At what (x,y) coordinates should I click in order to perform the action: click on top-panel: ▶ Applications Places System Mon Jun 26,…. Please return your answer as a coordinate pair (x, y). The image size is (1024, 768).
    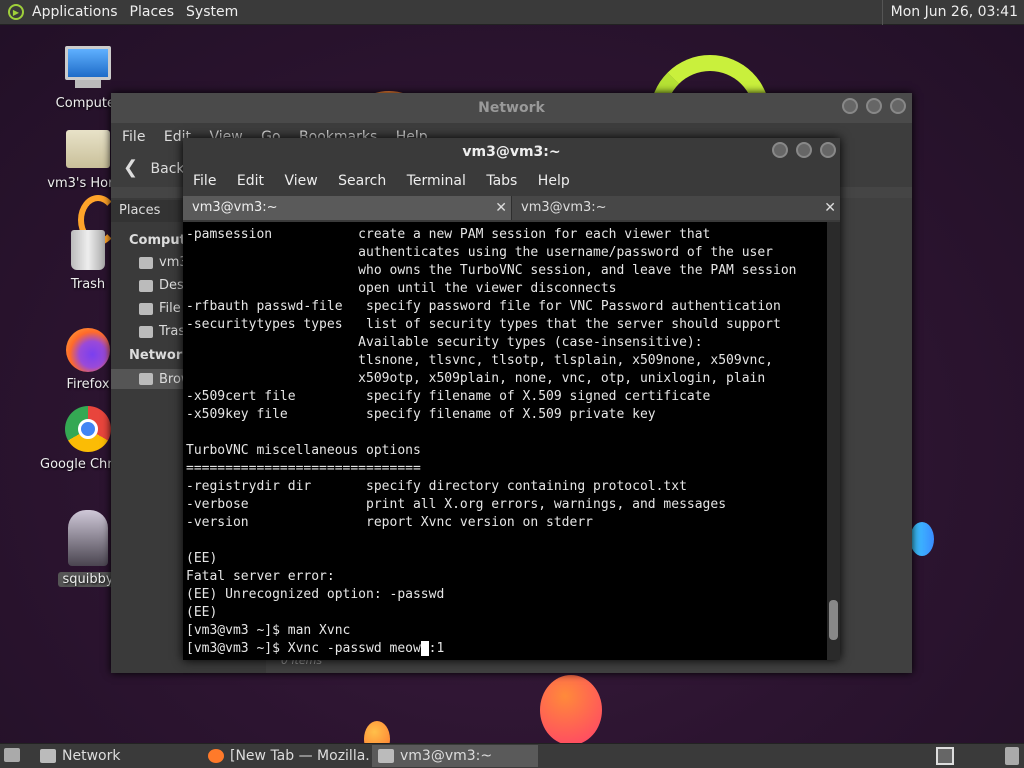
    Looking at the image, I should click on (512, 12).